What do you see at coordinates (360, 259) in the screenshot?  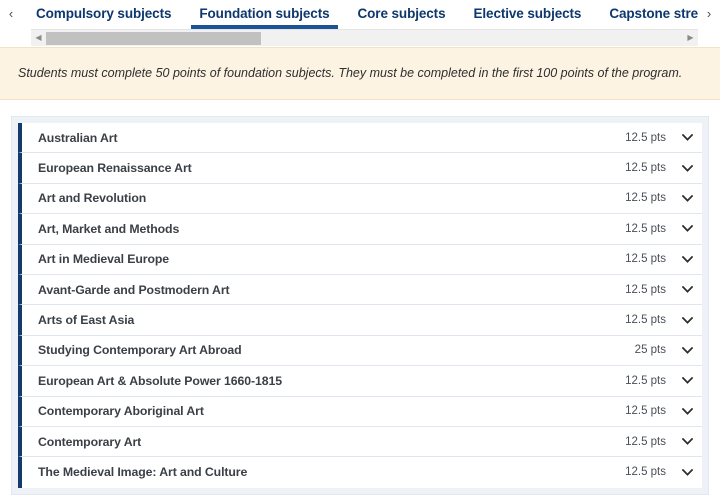 I see `subject-row: Art in Medieval Europe 12.5 pts` at bounding box center [360, 259].